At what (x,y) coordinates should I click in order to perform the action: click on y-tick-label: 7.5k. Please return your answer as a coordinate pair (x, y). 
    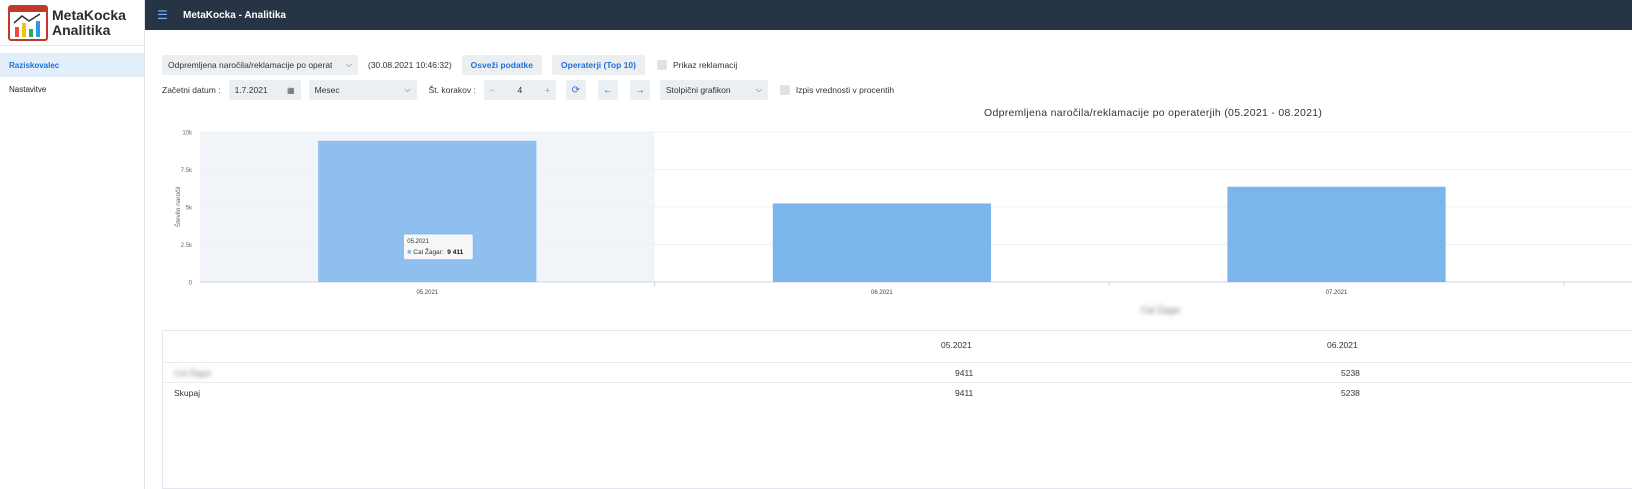
    Looking at the image, I should click on (187, 171).